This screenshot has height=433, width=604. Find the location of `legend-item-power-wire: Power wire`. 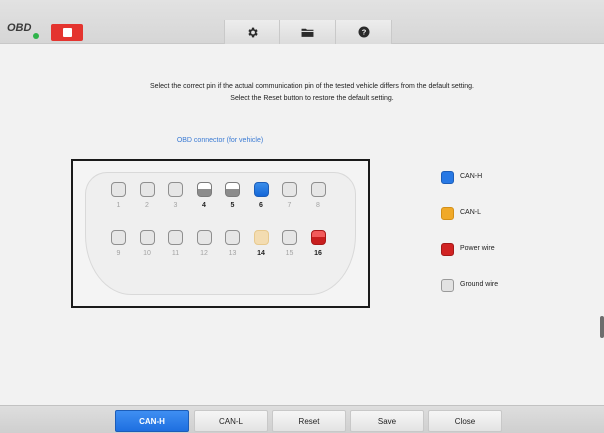

legend-item-power-wire: Power wire is located at coordinates (516, 250).